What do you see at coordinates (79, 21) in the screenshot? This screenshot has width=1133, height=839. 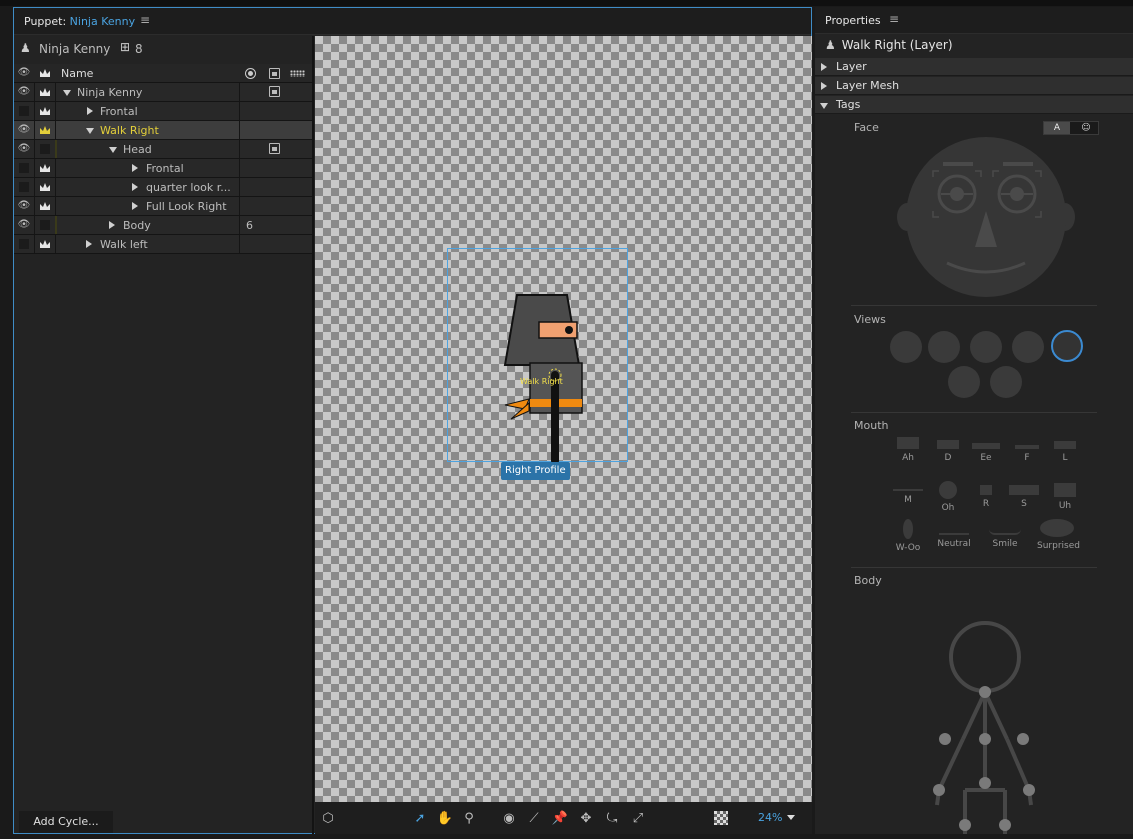 I see `puppet-panel-title: Puppet: Ninja Kenny` at bounding box center [79, 21].